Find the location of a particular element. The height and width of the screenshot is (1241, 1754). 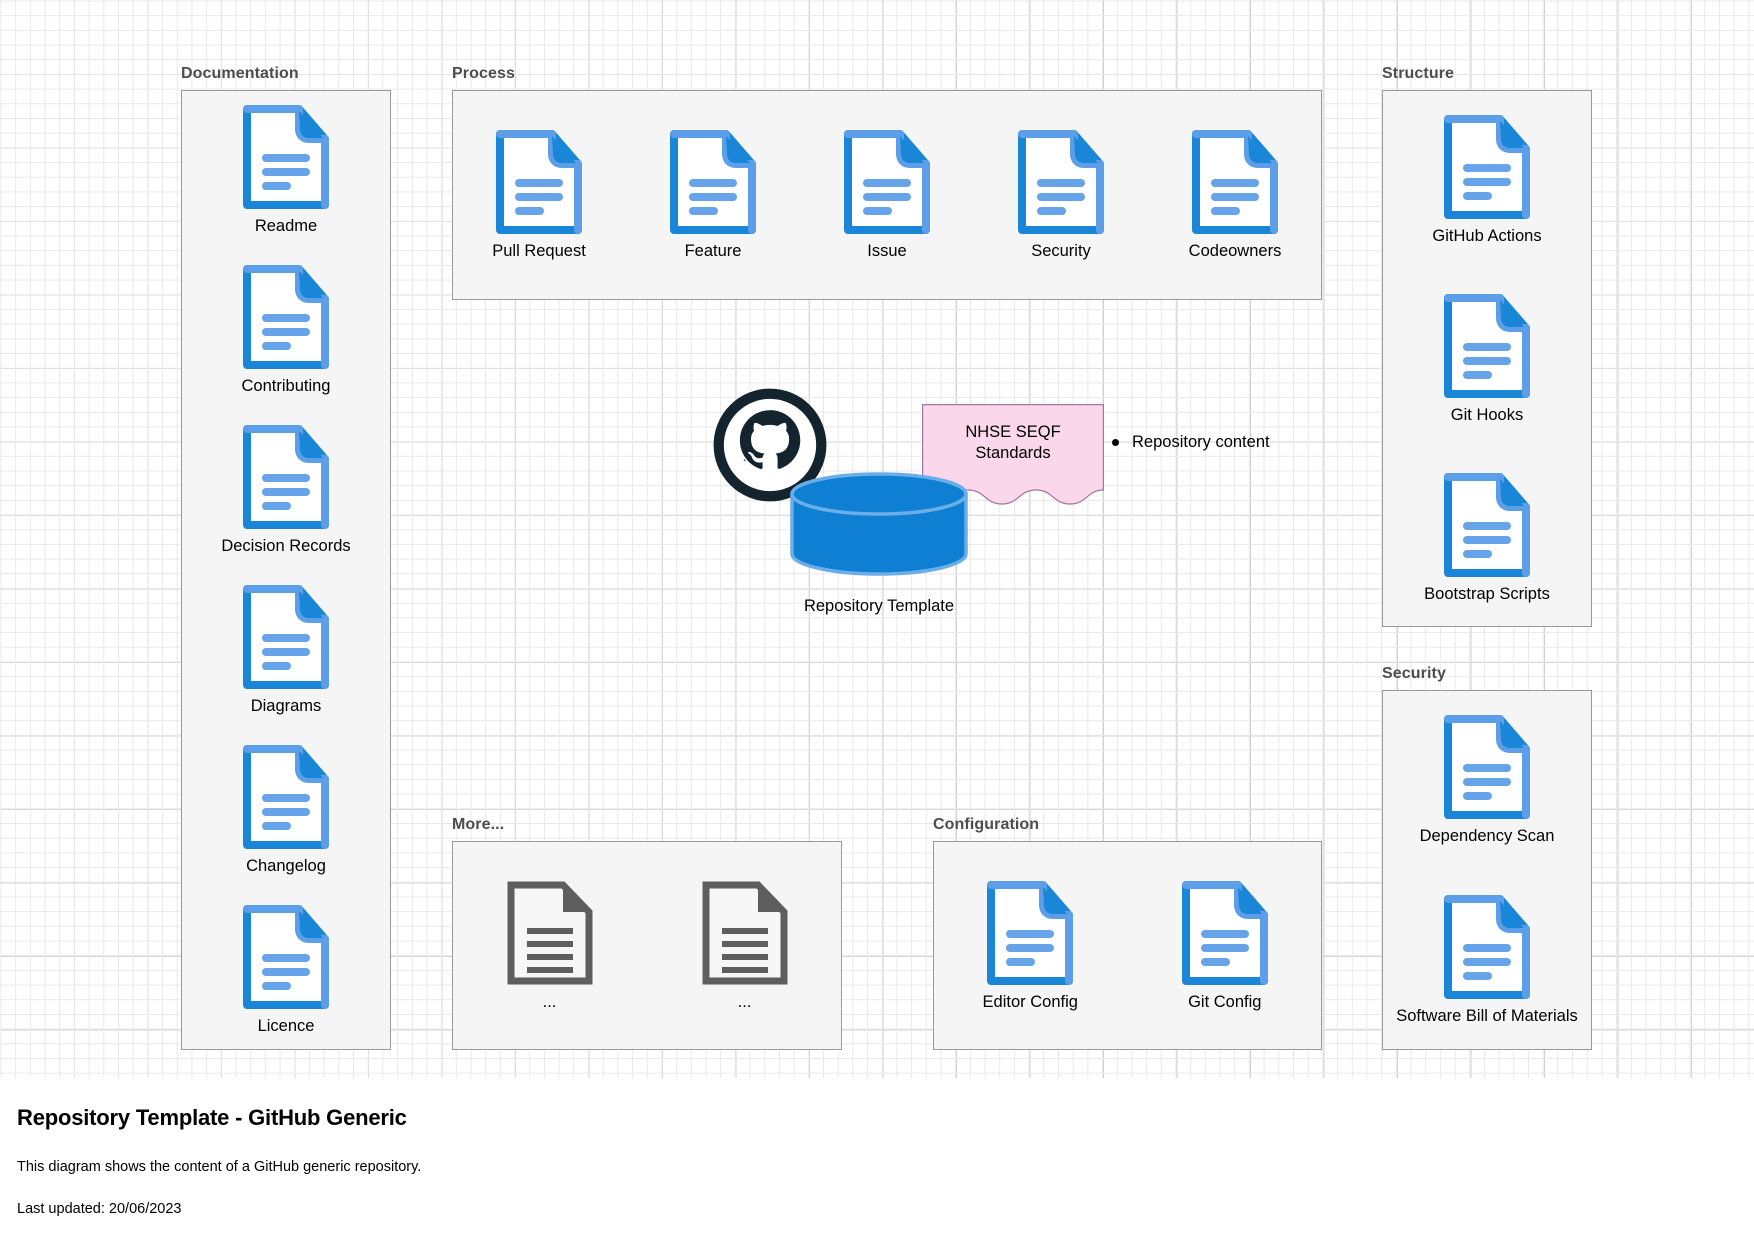

node-label: Bootstrap Scripts is located at coordinates (1487, 593).